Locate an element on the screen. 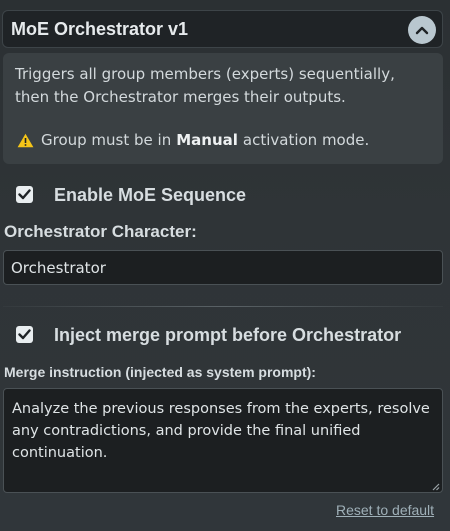 This screenshot has width=450, height=531. resize-grip-icon is located at coordinates (436, 487).